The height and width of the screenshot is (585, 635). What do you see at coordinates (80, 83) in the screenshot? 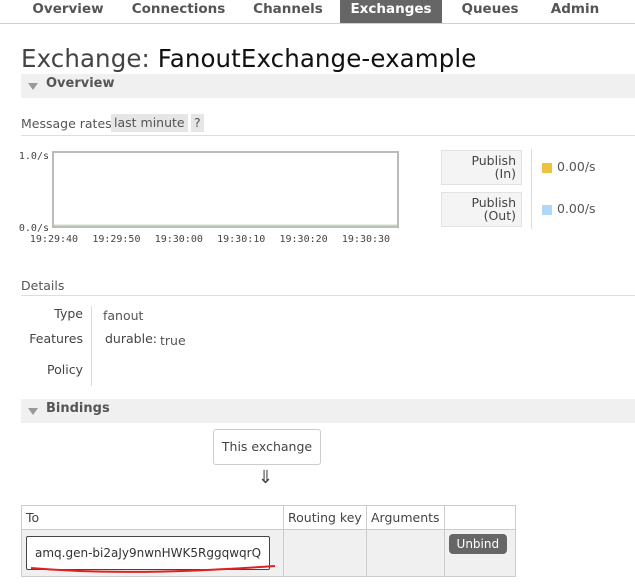
I see `overview-section-title: Overview` at bounding box center [80, 83].